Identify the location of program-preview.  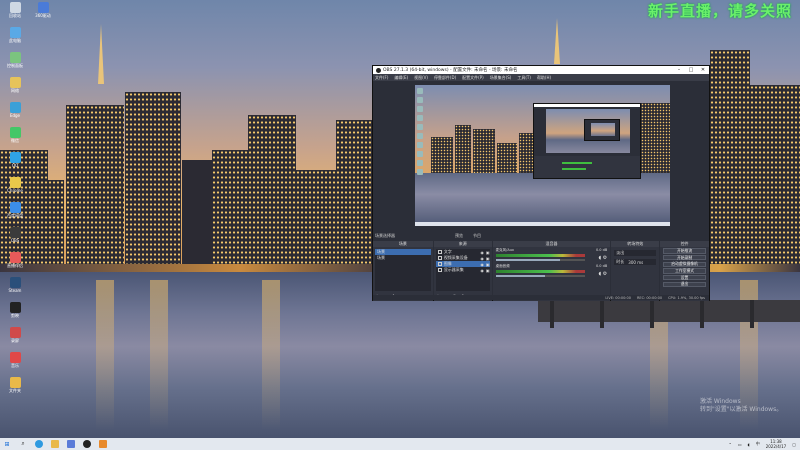
(542, 155).